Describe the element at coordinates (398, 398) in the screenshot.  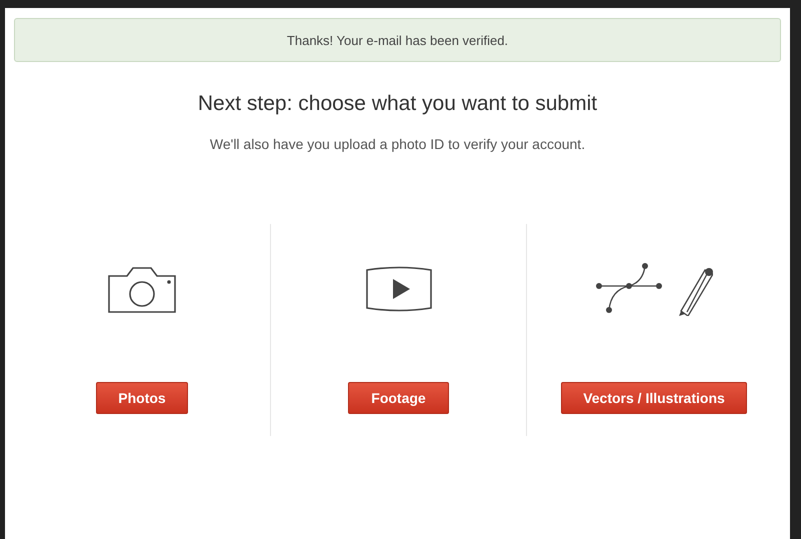
I see `submit-type-button: Footage` at that location.